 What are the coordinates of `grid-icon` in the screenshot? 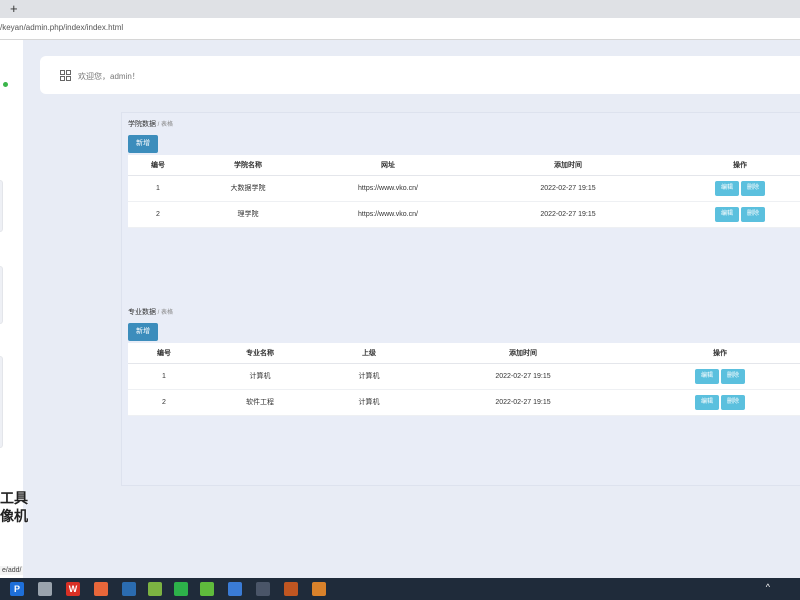 It's located at (65, 75).